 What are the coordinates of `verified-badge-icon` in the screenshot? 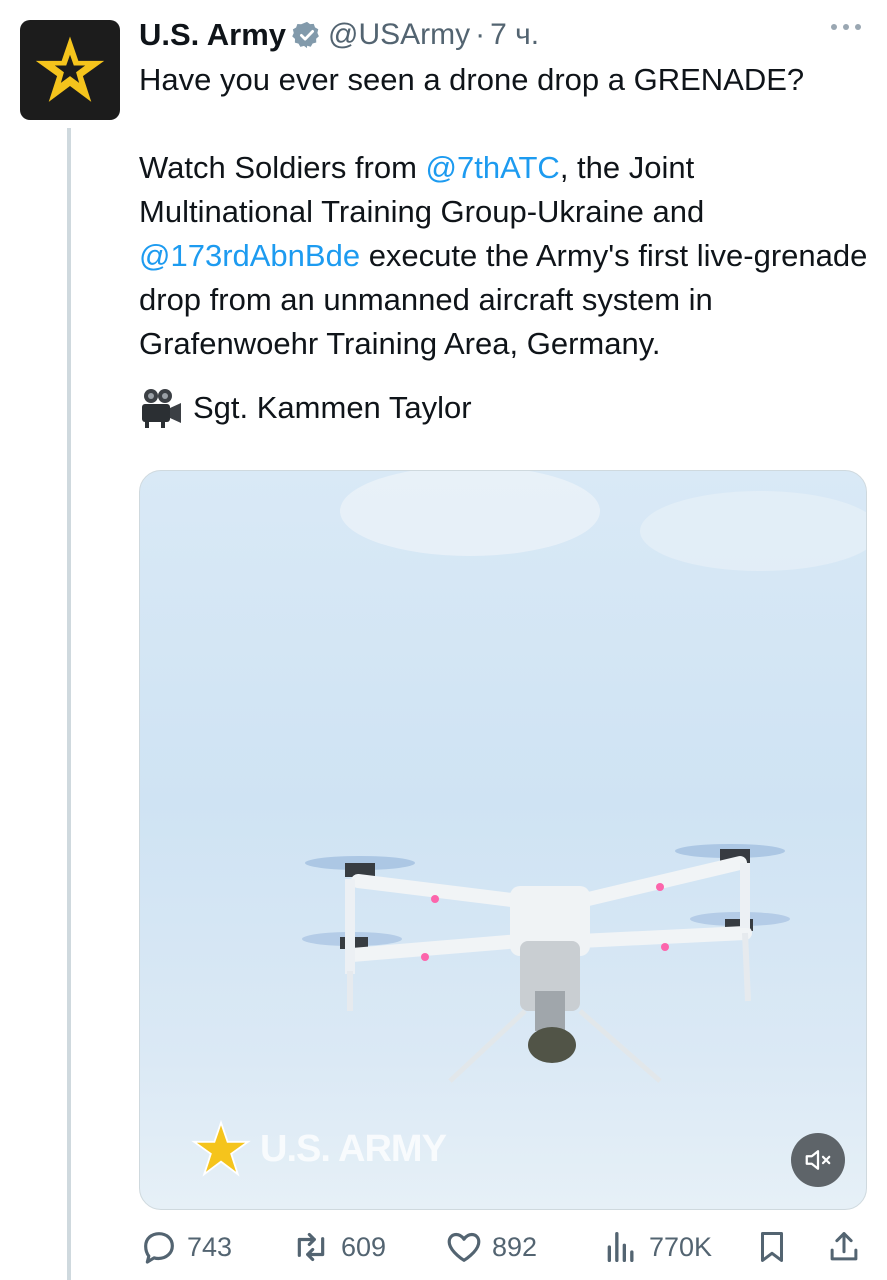 It's located at (307, 35).